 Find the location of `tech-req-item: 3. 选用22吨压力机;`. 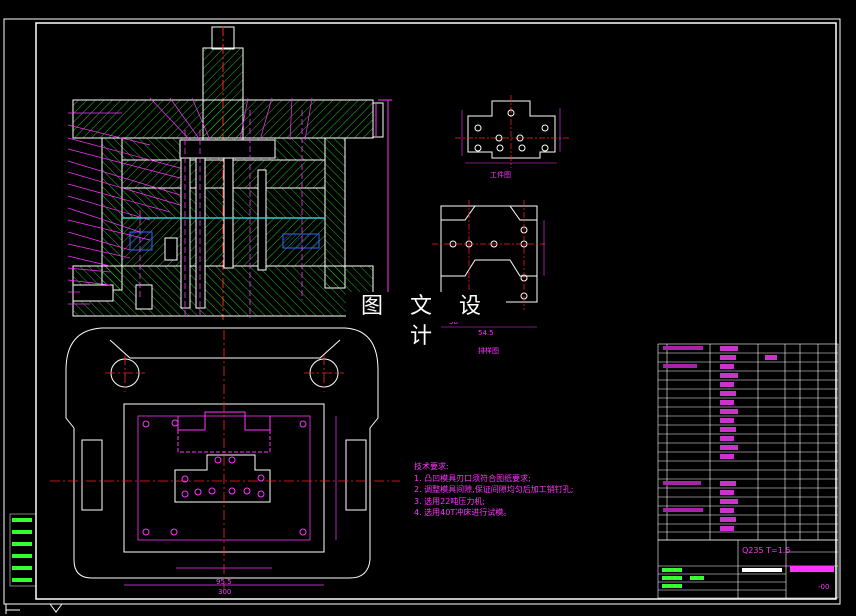

tech-req-item: 3. 选用22吨压力机; is located at coordinates (450, 501).